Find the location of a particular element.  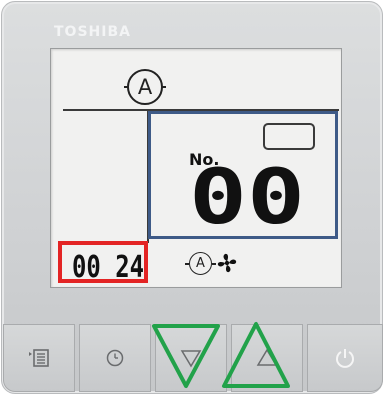

auto-mode-symbol: A is located at coordinates (145, 87).